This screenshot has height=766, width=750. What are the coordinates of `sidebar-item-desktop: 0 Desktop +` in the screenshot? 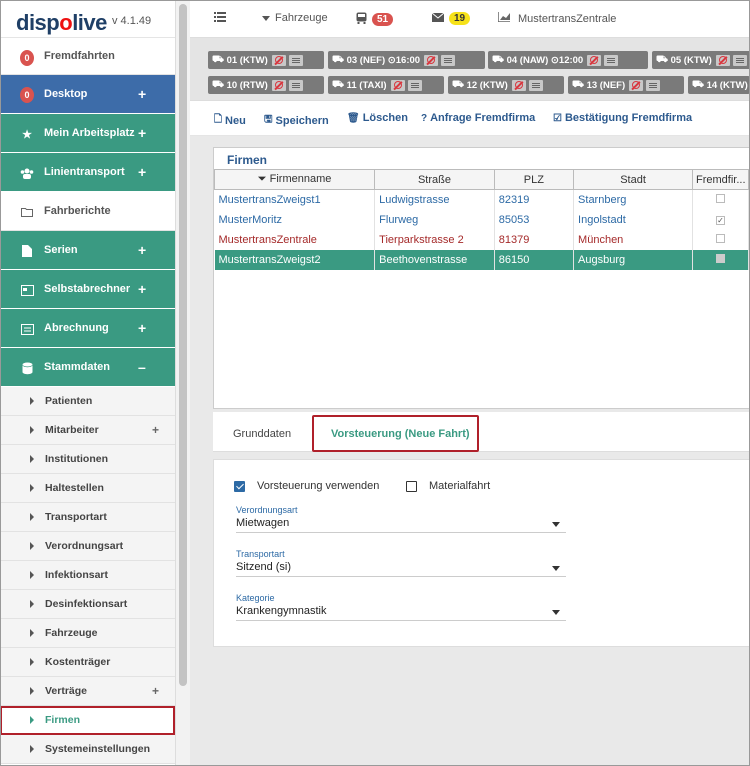 It's located at (87, 94).